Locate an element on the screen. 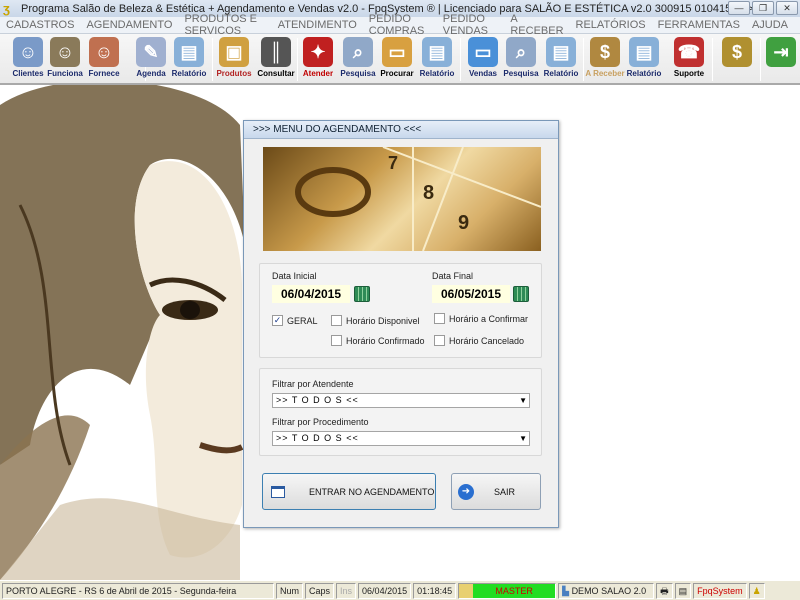  exit-icon: ⇥ is located at coordinates (781, 52).